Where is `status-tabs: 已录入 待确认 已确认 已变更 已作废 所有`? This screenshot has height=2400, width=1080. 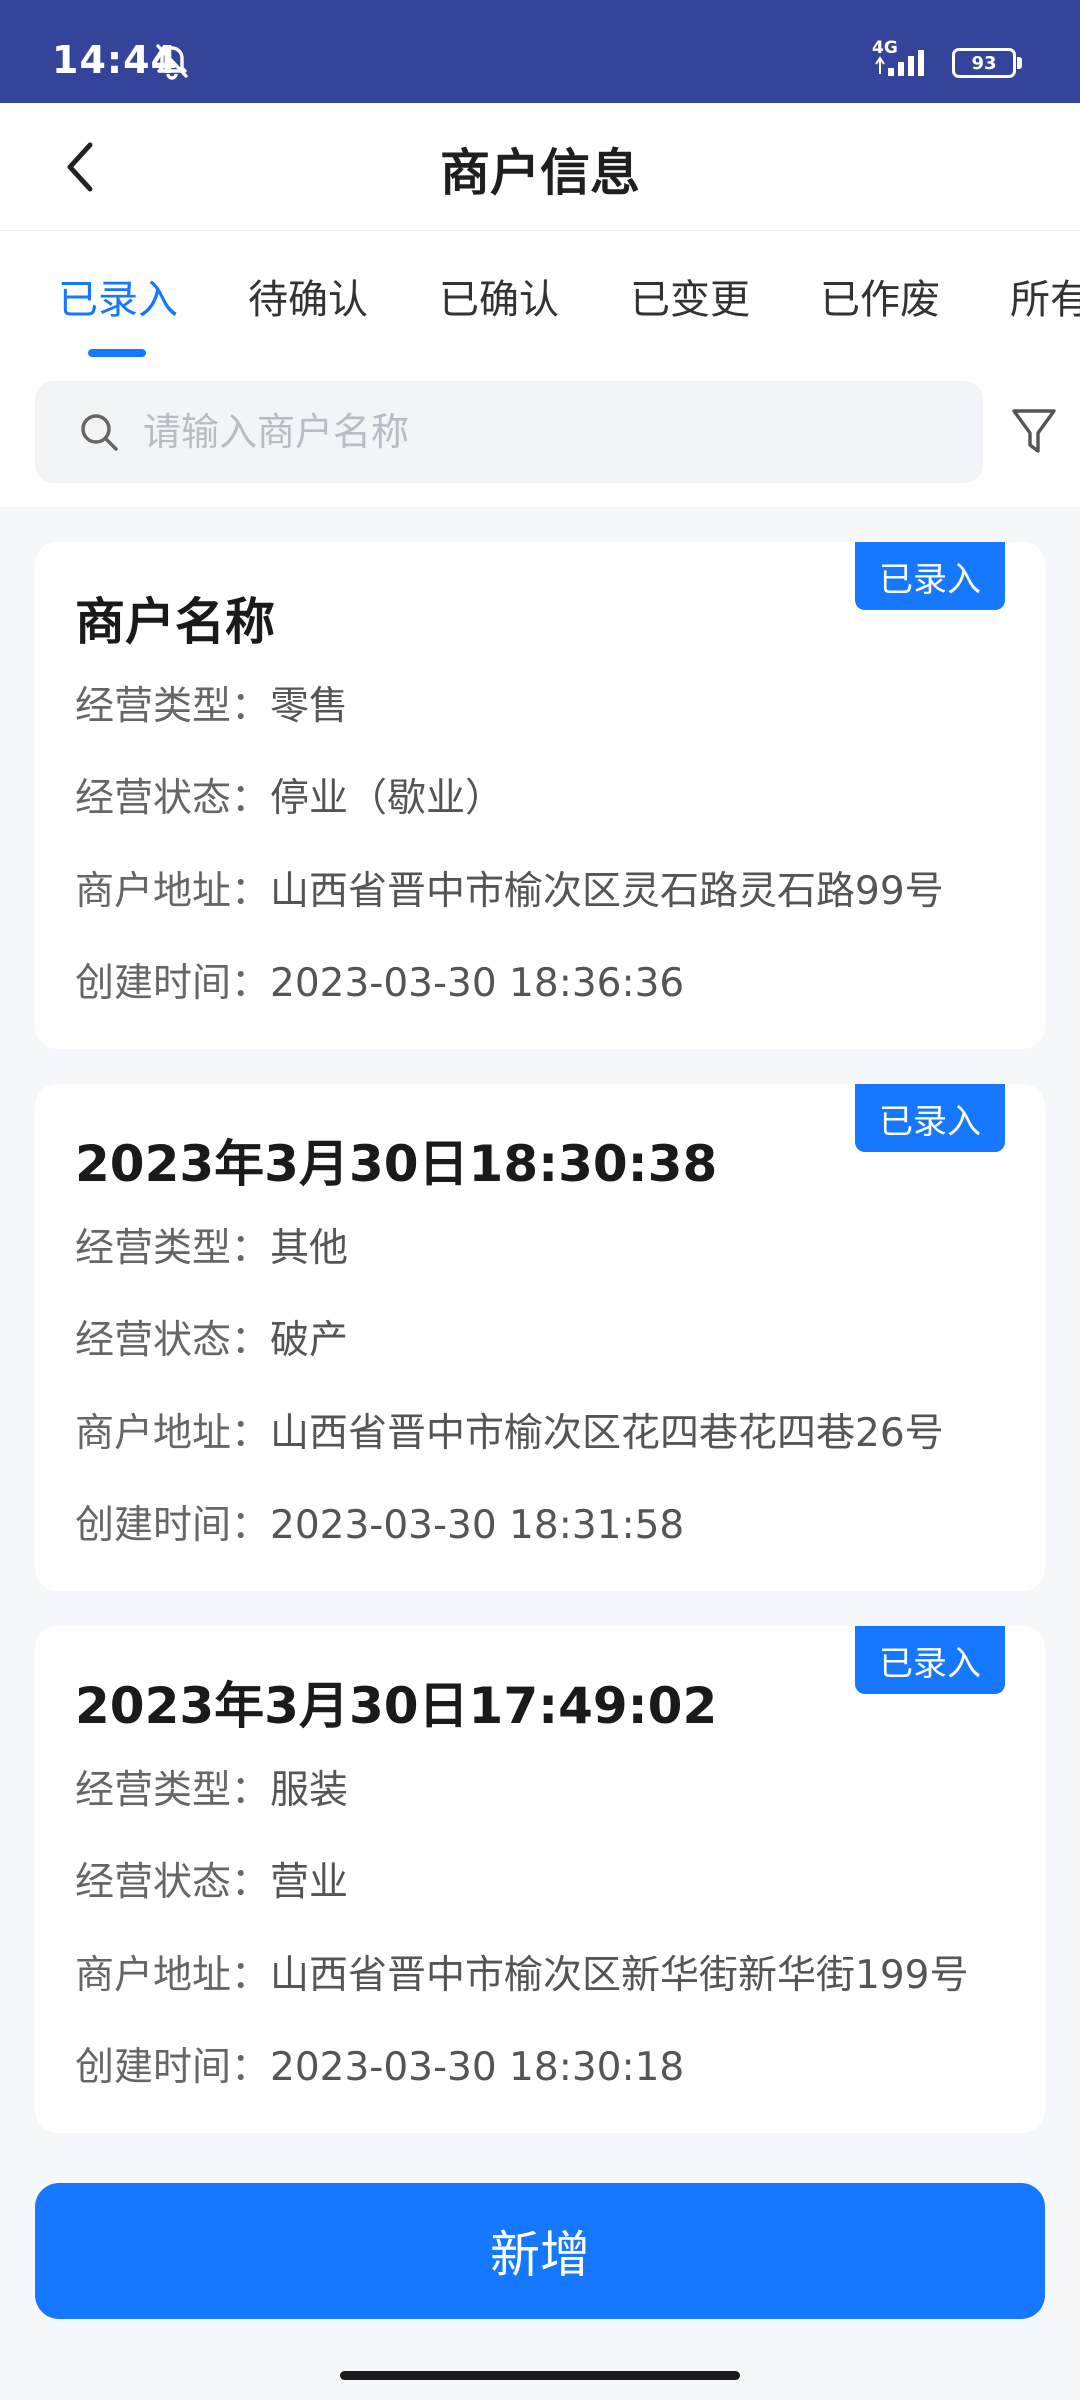
status-tabs: 已录入 待确认 已确认 已变更 已作废 所有 is located at coordinates (540, 296).